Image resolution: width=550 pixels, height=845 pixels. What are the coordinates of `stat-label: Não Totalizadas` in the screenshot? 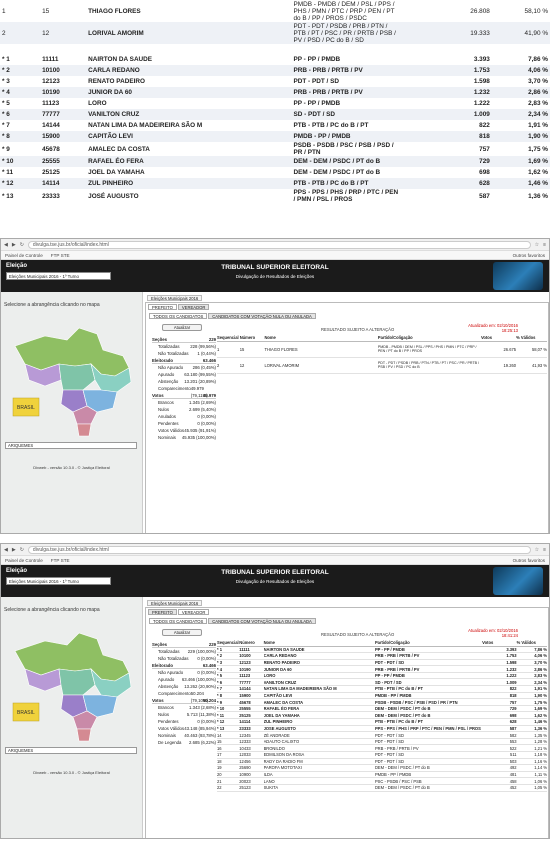 It's located at (173, 353).